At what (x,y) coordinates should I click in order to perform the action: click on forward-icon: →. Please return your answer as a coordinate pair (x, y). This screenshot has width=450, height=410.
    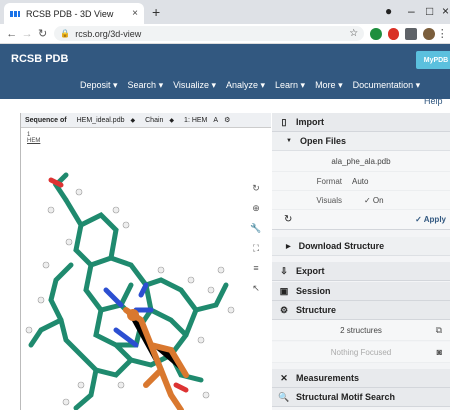
    Looking at the image, I should click on (26, 34).